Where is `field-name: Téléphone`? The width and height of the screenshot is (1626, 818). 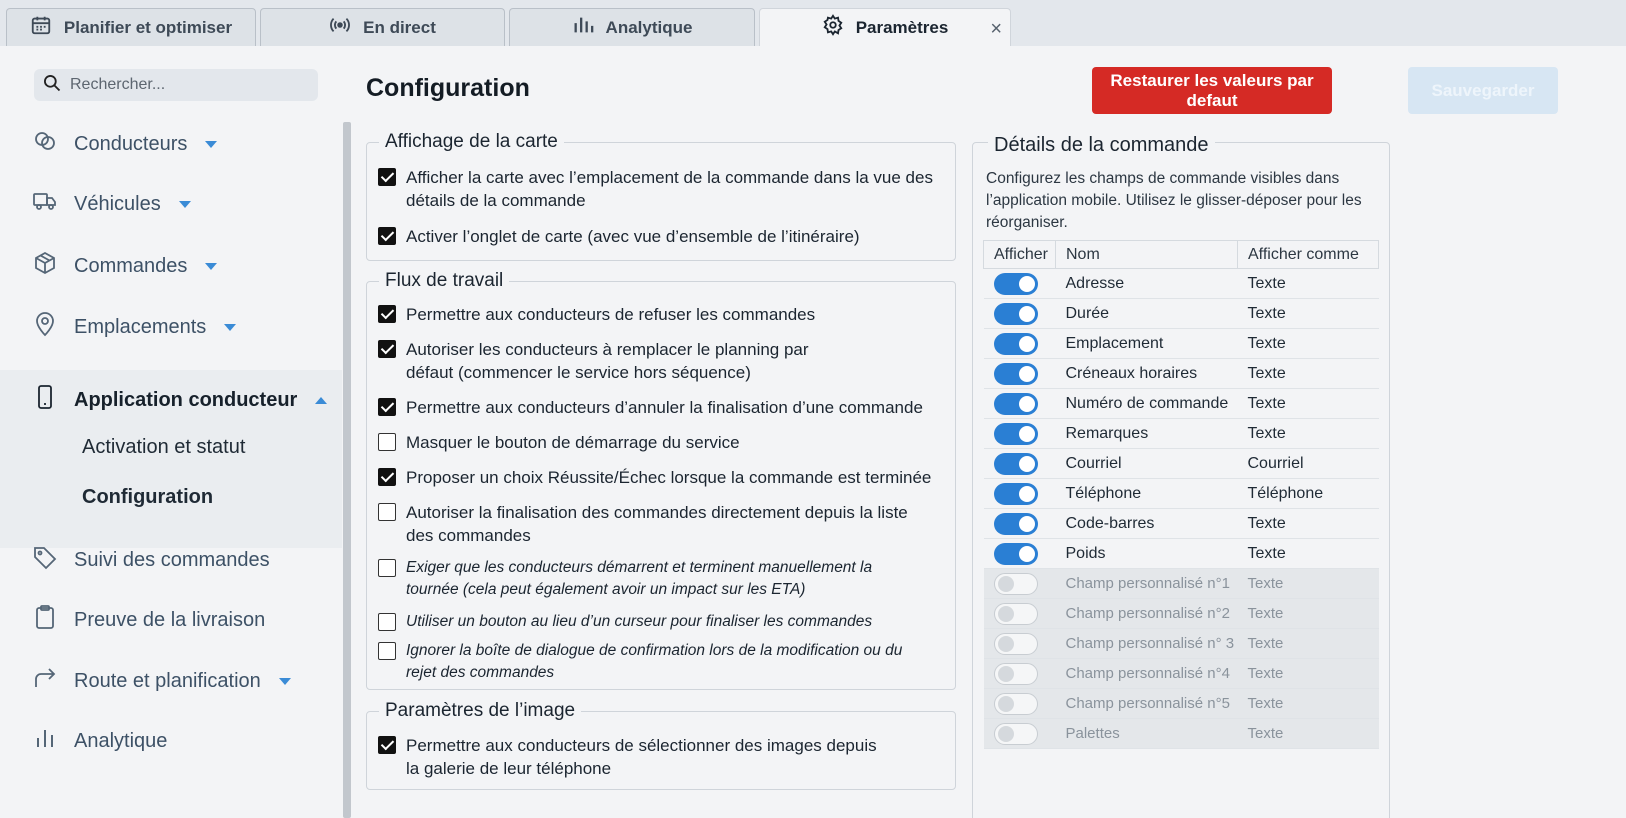 field-name: Téléphone is located at coordinates (1146, 493).